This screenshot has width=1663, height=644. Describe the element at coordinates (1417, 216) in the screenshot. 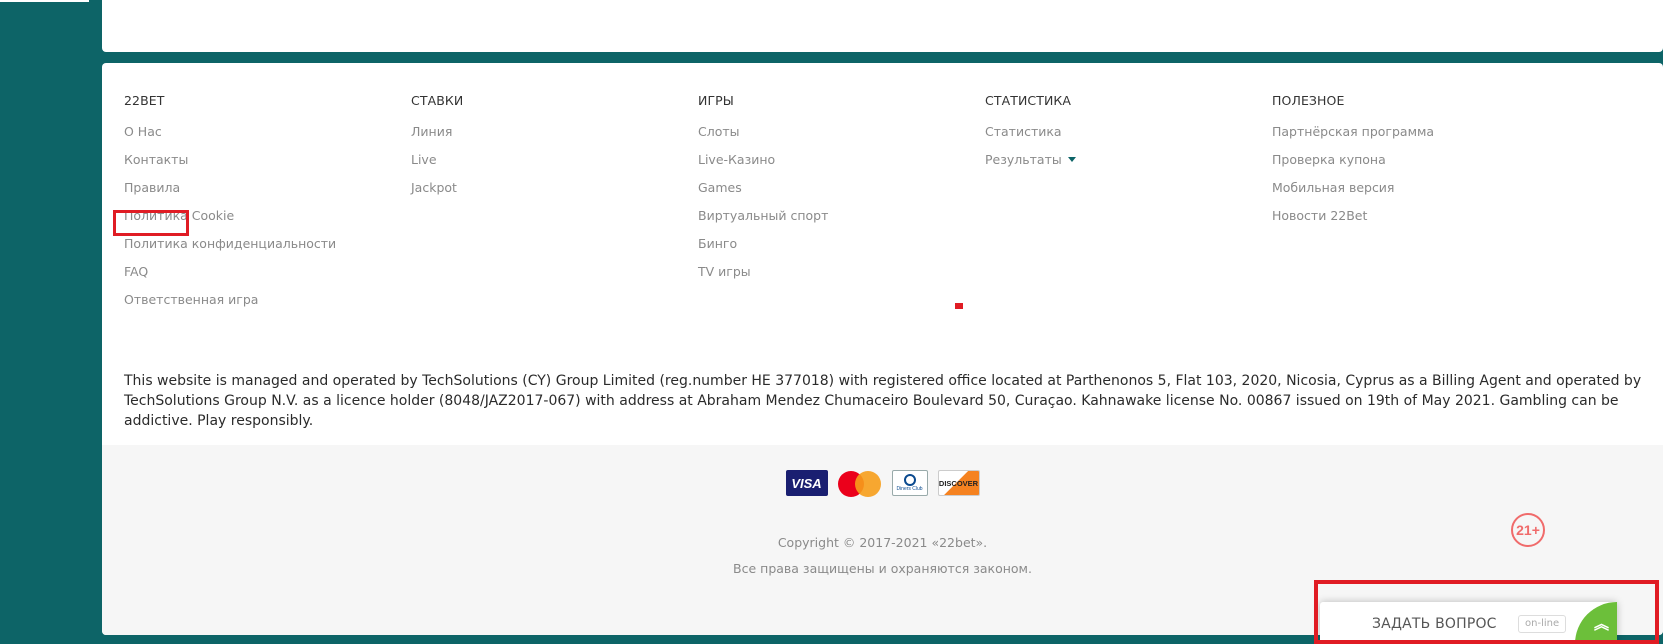

I see `footer-link-news: Новости 22Bet` at that location.